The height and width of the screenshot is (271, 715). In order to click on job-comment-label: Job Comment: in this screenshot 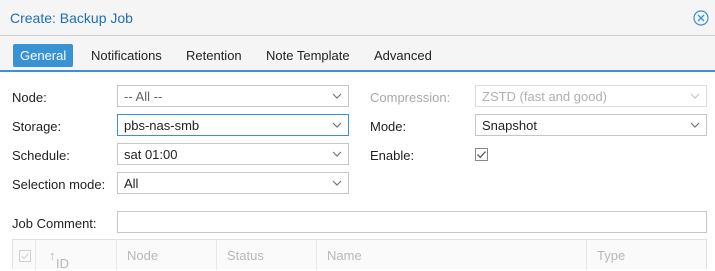, I will do `click(54, 223)`.